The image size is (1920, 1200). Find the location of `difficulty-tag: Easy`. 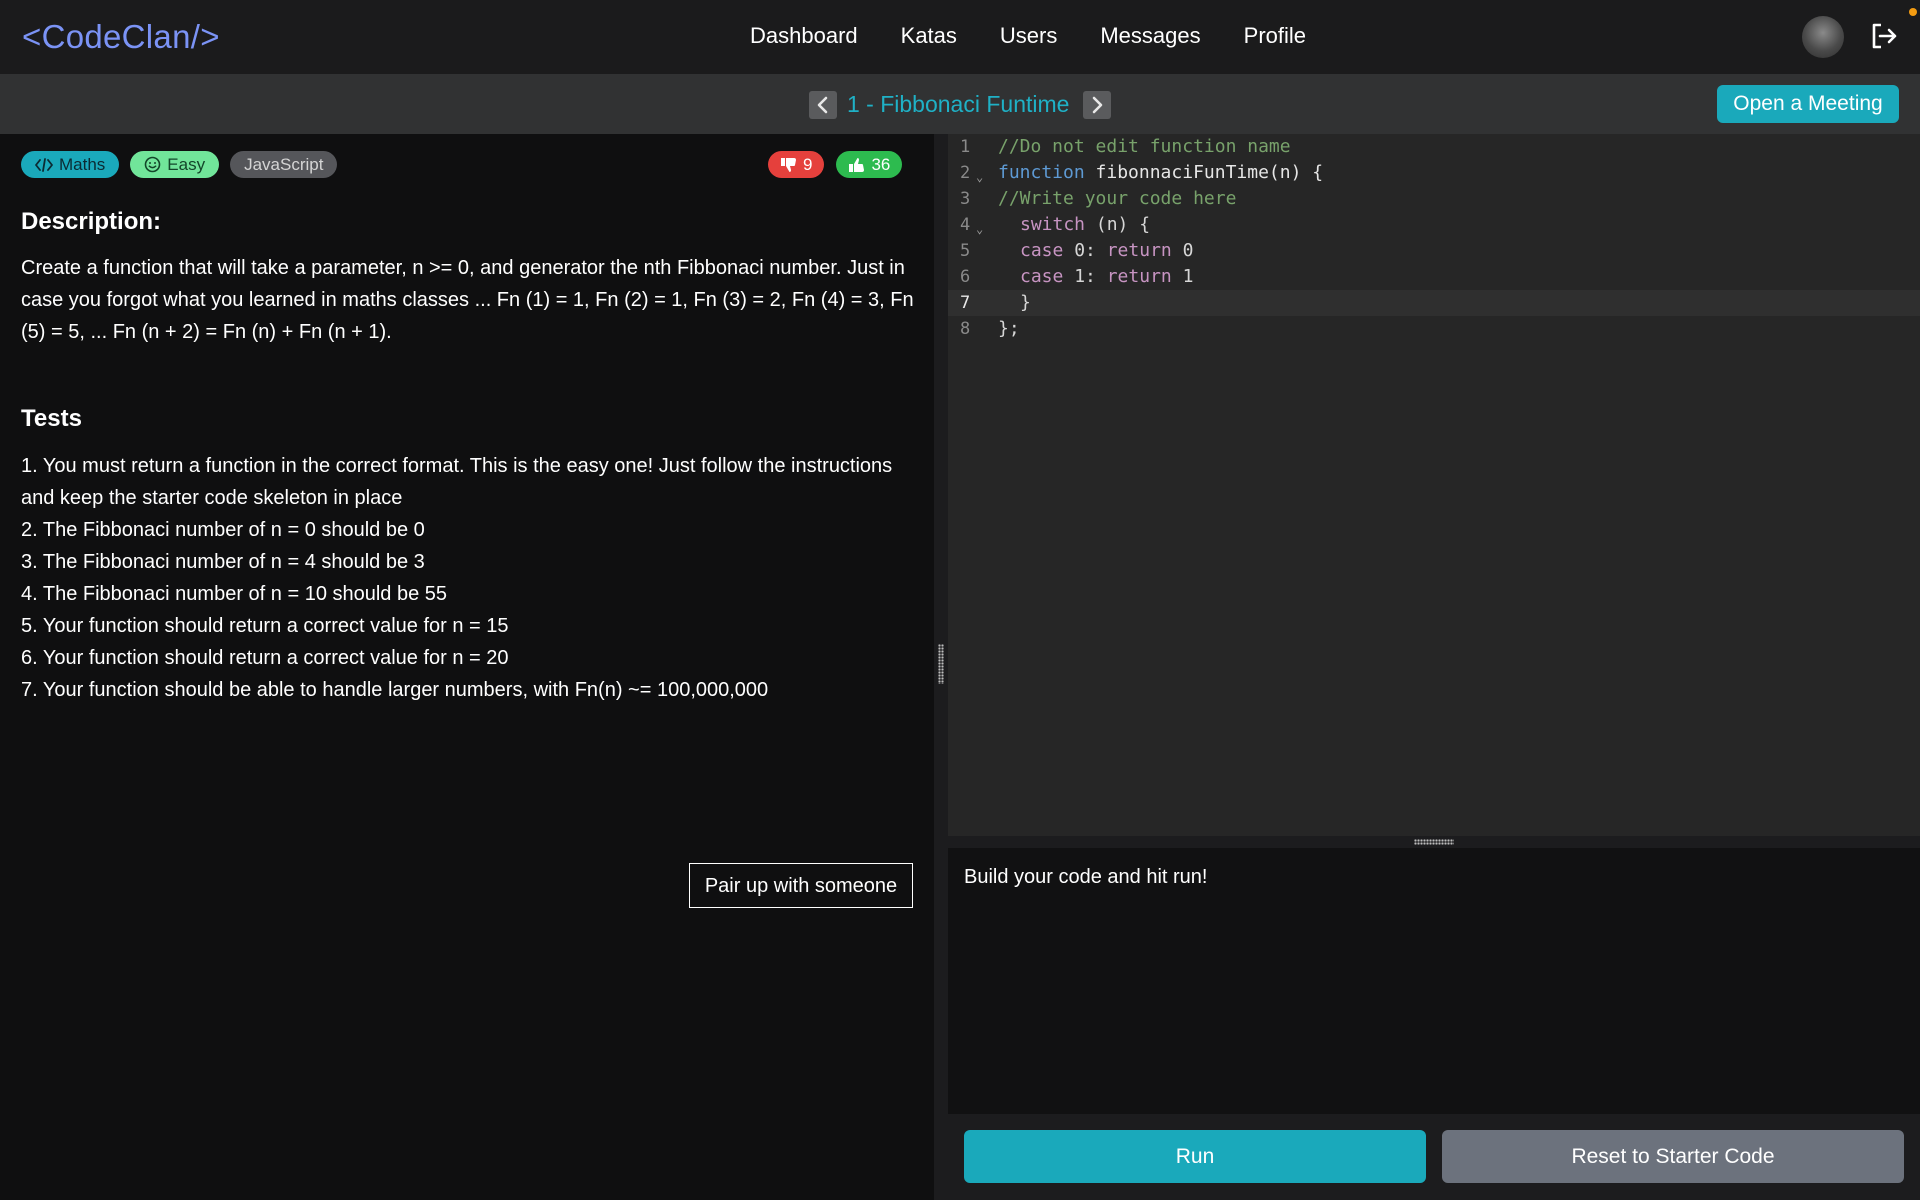

difficulty-tag: Easy is located at coordinates (175, 164).